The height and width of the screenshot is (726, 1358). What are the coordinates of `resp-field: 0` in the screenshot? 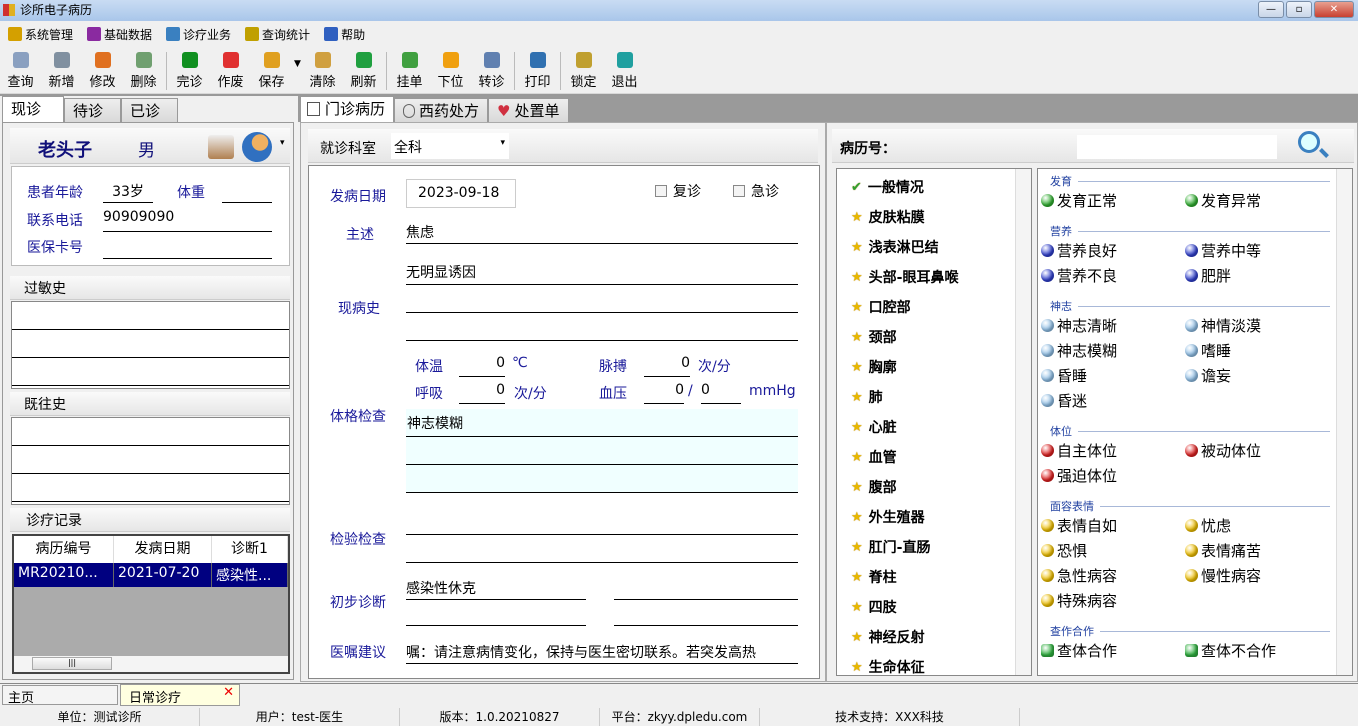 It's located at (482, 393).